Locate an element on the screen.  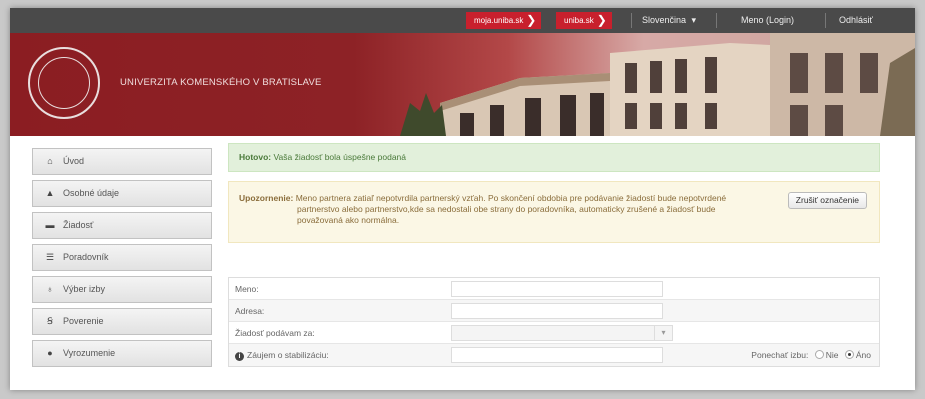
sidebar-item-vyber-izby: ♁ Výber izby is located at coordinates (122, 289).